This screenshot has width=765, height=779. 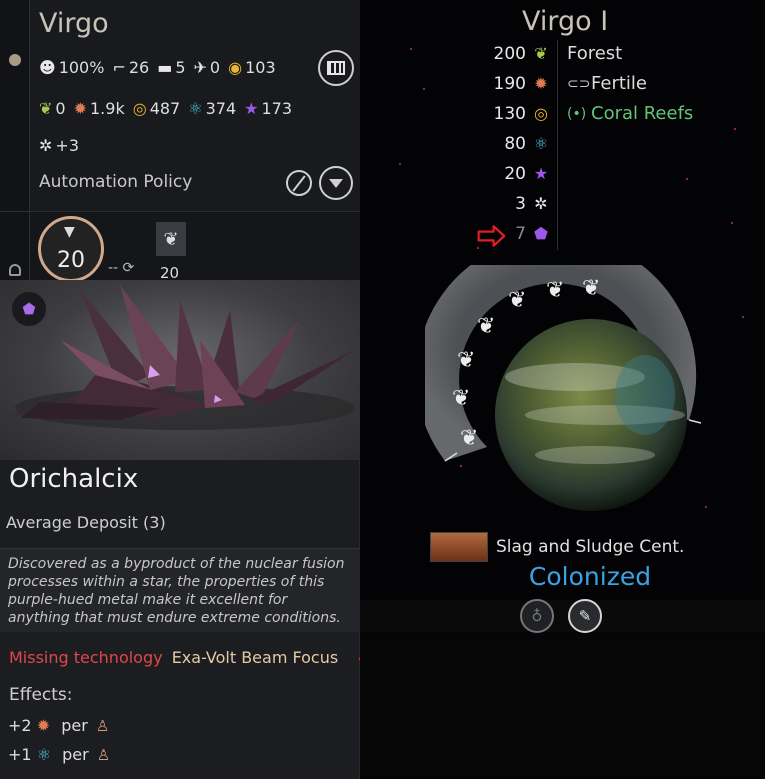 What do you see at coordinates (74, 479) in the screenshot?
I see `resource-name: Orichalcix` at bounding box center [74, 479].